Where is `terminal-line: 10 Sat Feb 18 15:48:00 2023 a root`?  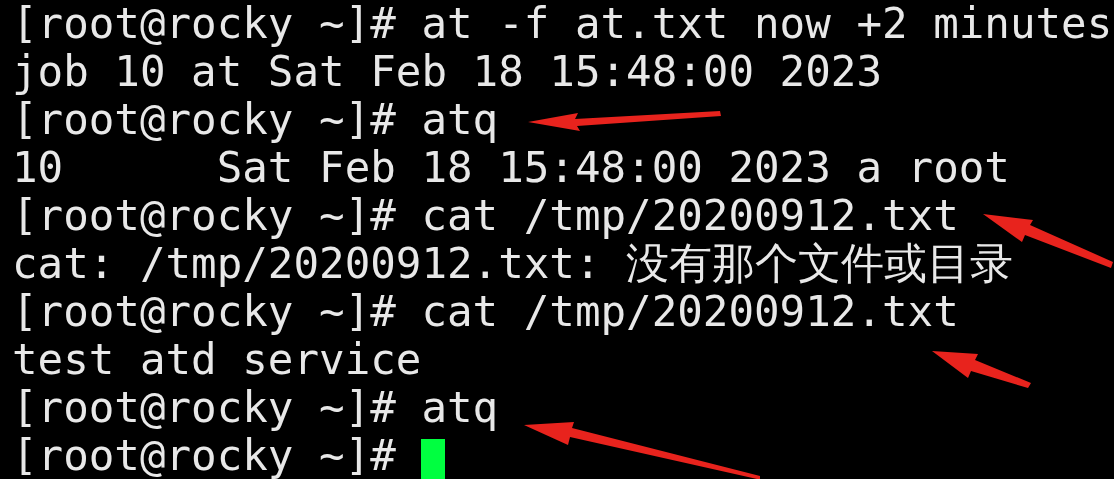 terminal-line: 10 Sat Feb 18 15:48:00 2023 a root is located at coordinates (511, 168).